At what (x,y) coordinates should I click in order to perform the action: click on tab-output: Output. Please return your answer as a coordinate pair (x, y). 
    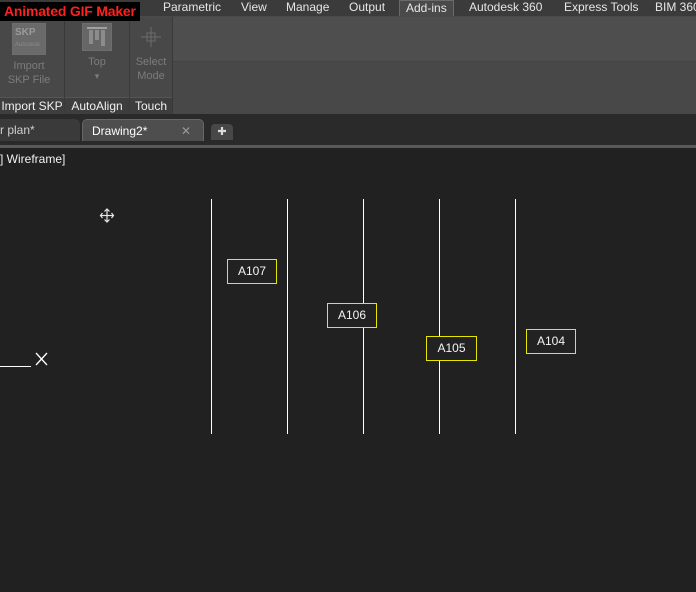
    Looking at the image, I should click on (367, 8).